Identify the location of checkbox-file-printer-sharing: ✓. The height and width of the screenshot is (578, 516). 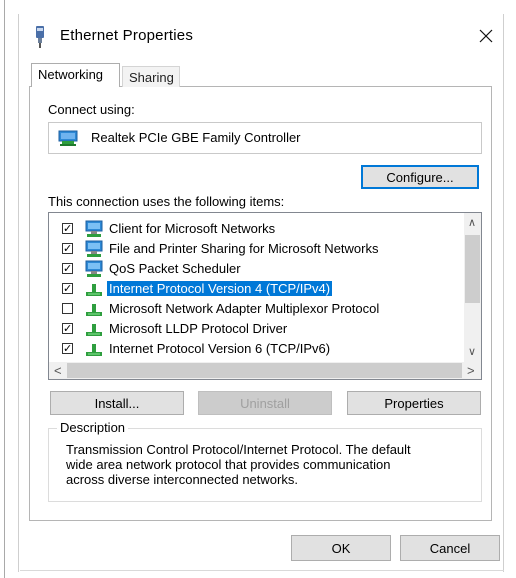
(67, 249).